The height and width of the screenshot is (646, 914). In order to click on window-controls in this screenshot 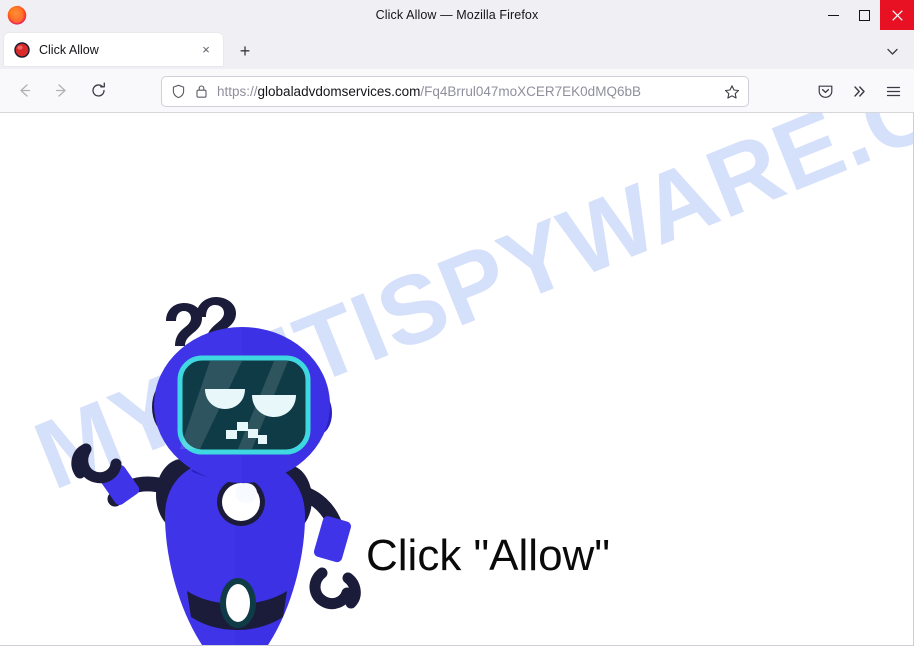, I will do `click(866, 15)`.